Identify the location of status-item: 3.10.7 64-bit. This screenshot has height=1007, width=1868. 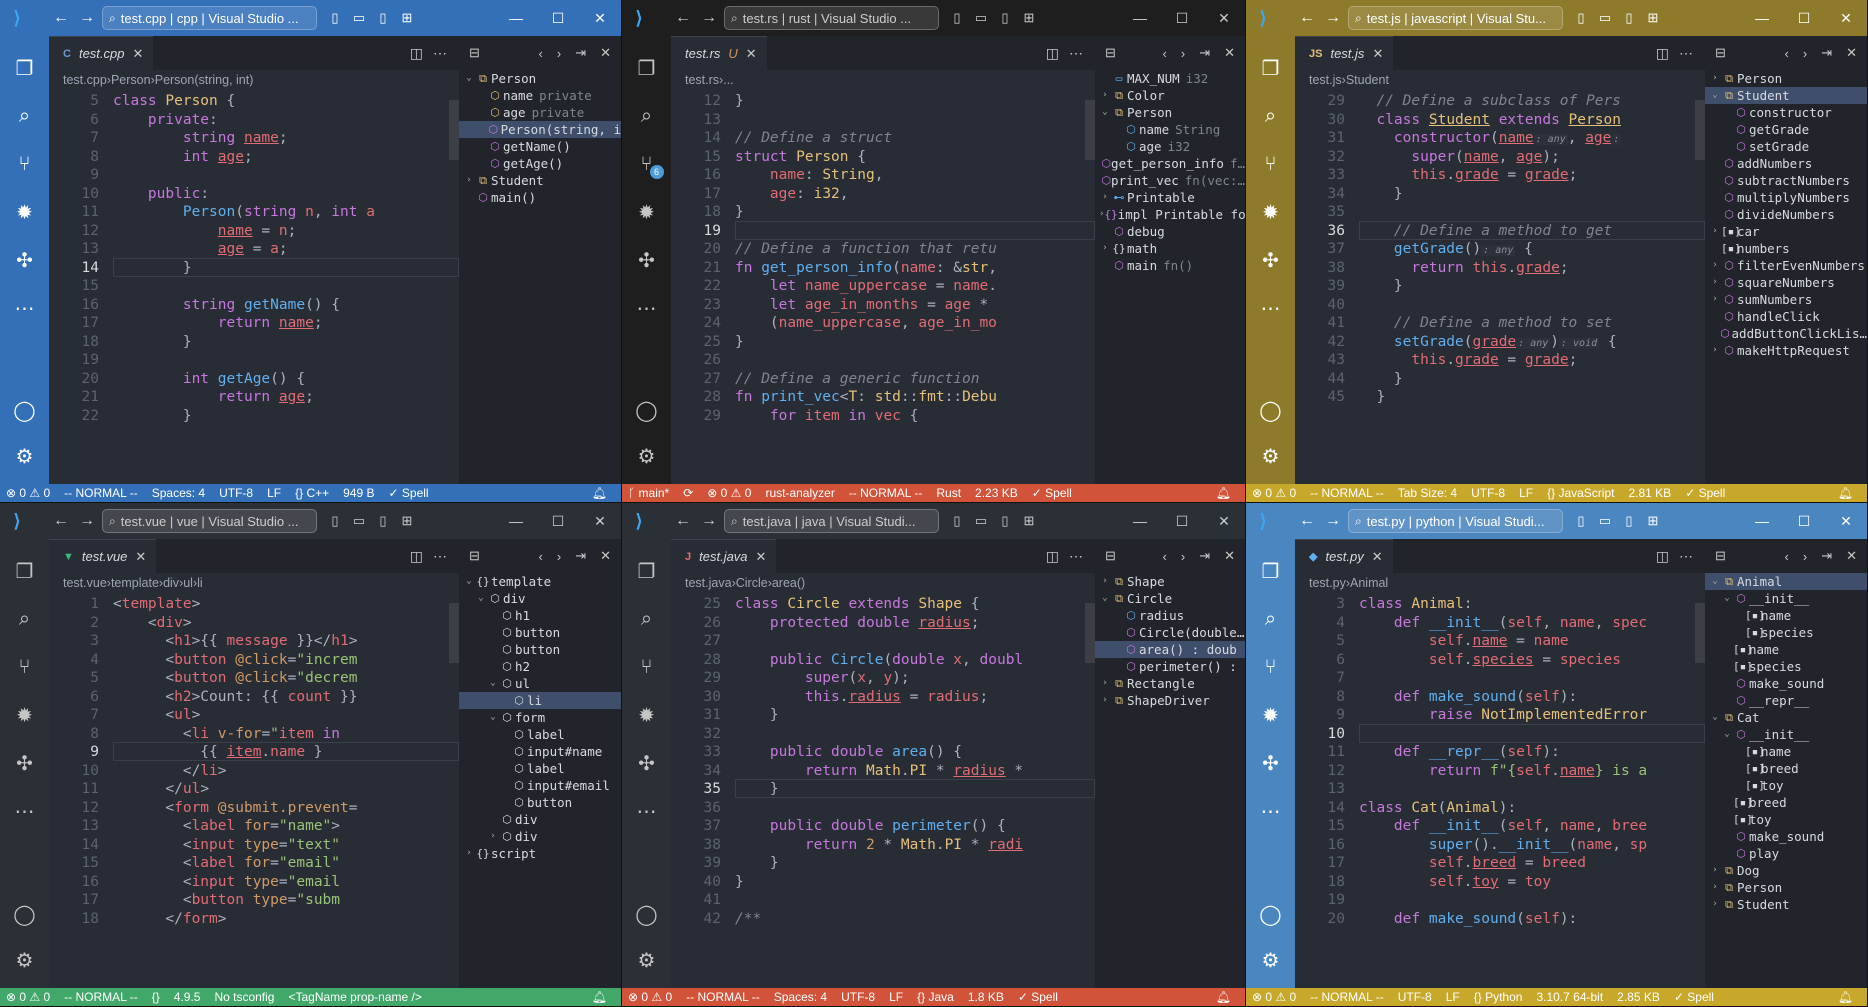
(1569, 997).